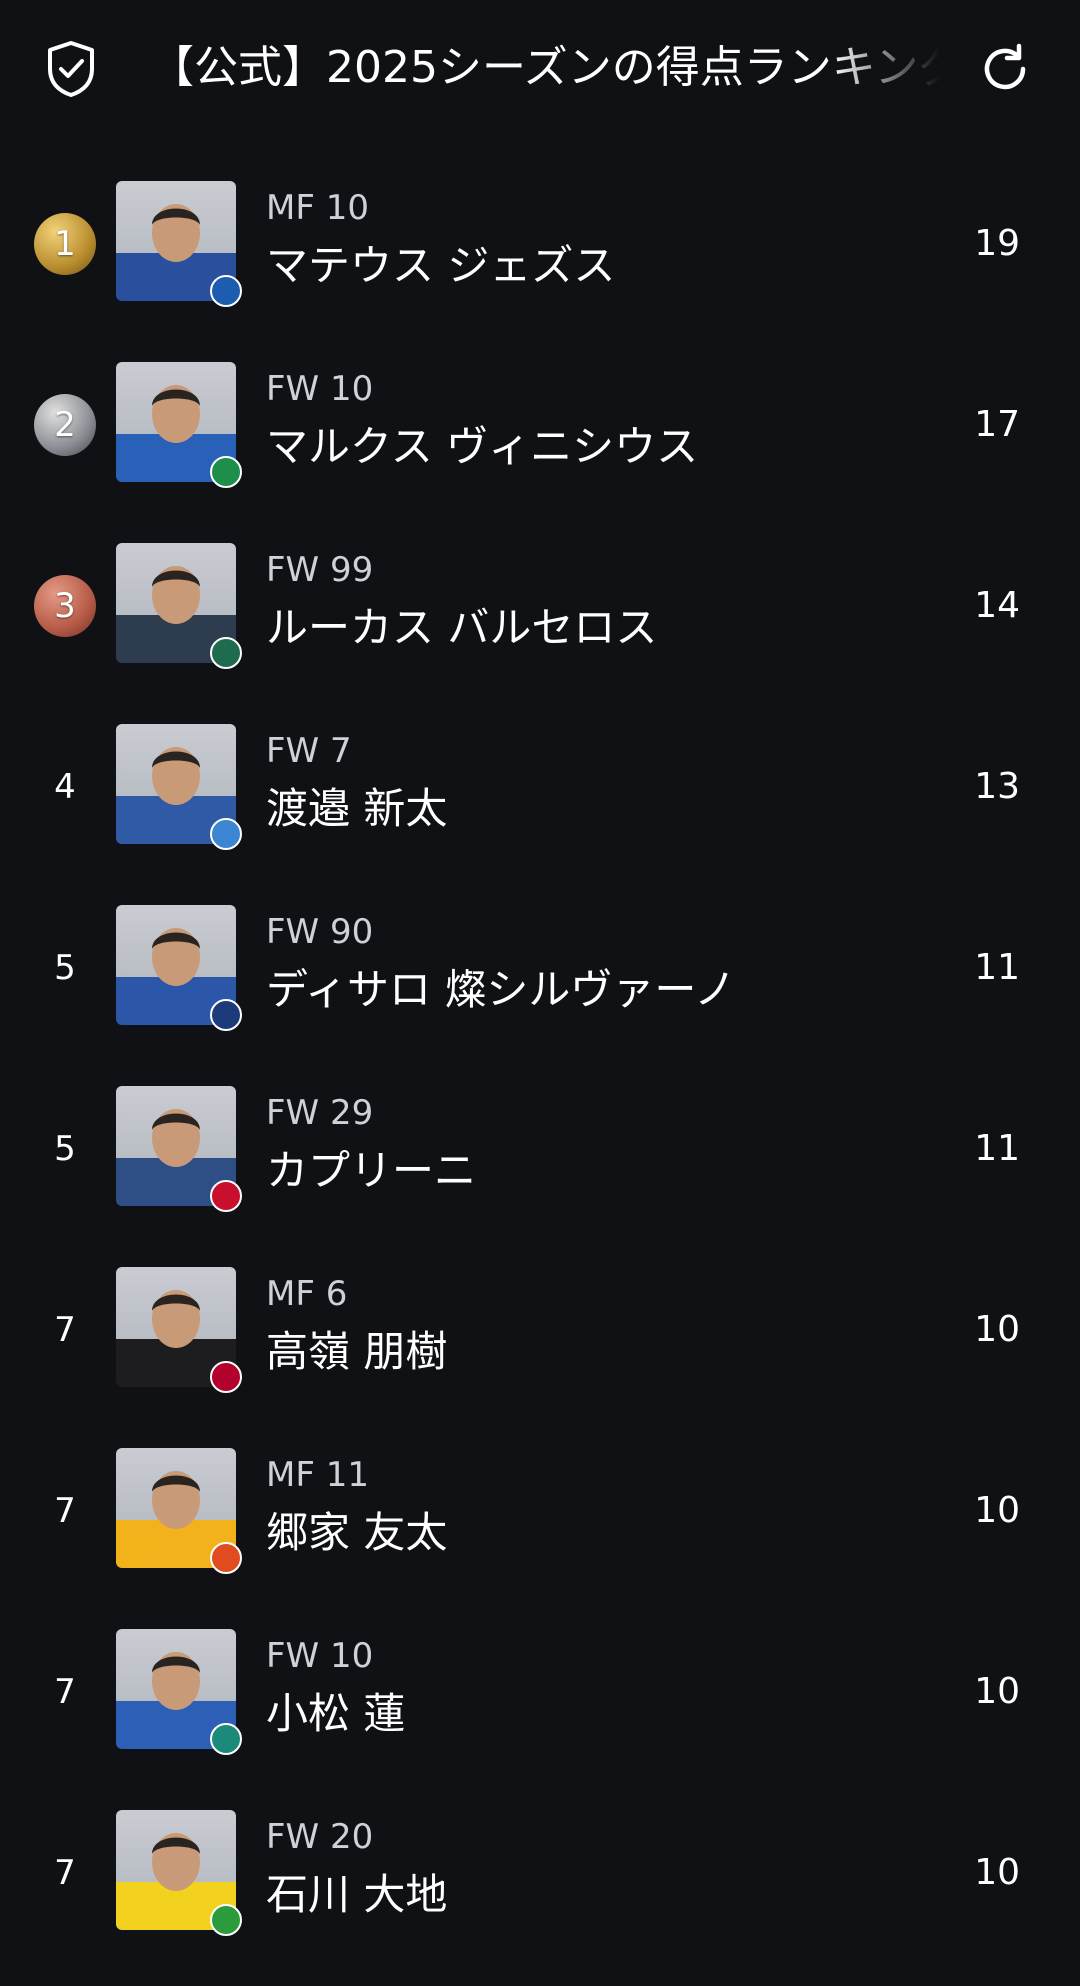  What do you see at coordinates (540, 1525) in the screenshot?
I see `ranking-row: 7 MF 11 郷家 友太 10` at bounding box center [540, 1525].